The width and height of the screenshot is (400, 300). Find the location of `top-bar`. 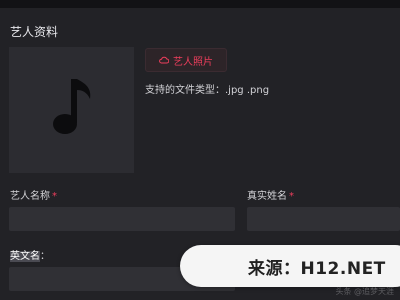

top-bar is located at coordinates (200, 4).